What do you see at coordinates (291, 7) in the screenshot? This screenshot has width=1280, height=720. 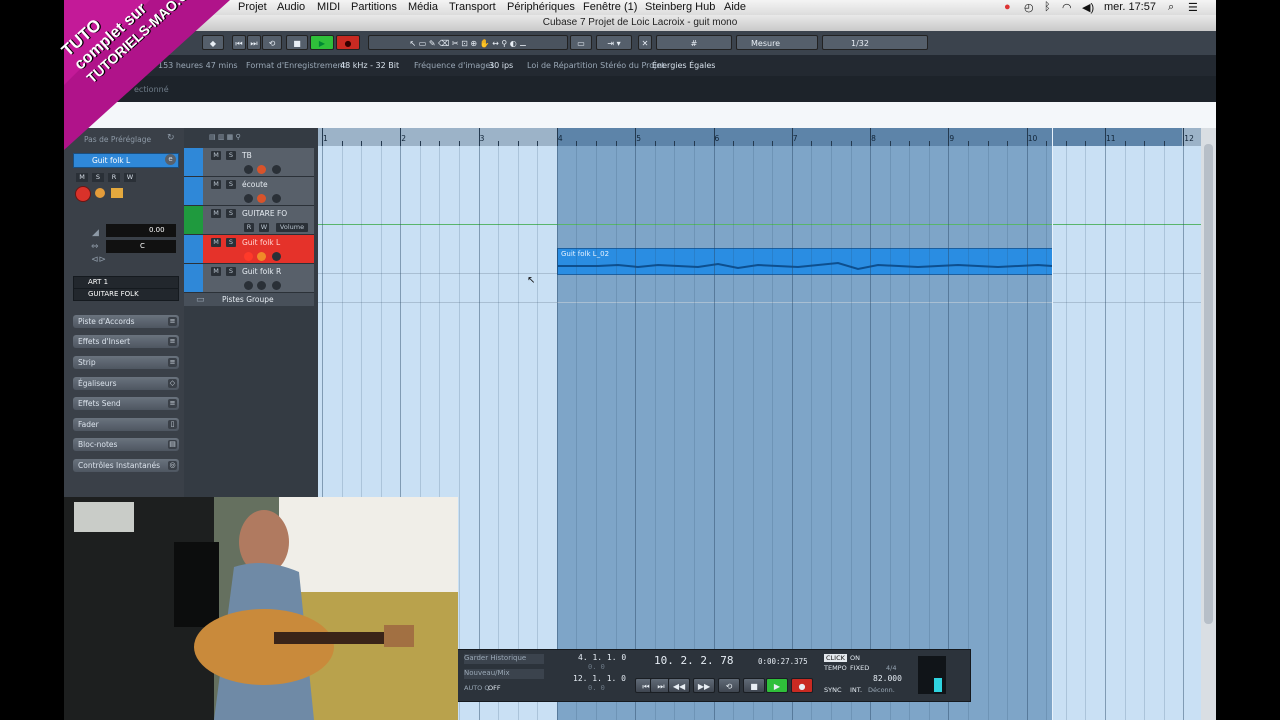 I see `menu-audio: Audio` at bounding box center [291, 7].